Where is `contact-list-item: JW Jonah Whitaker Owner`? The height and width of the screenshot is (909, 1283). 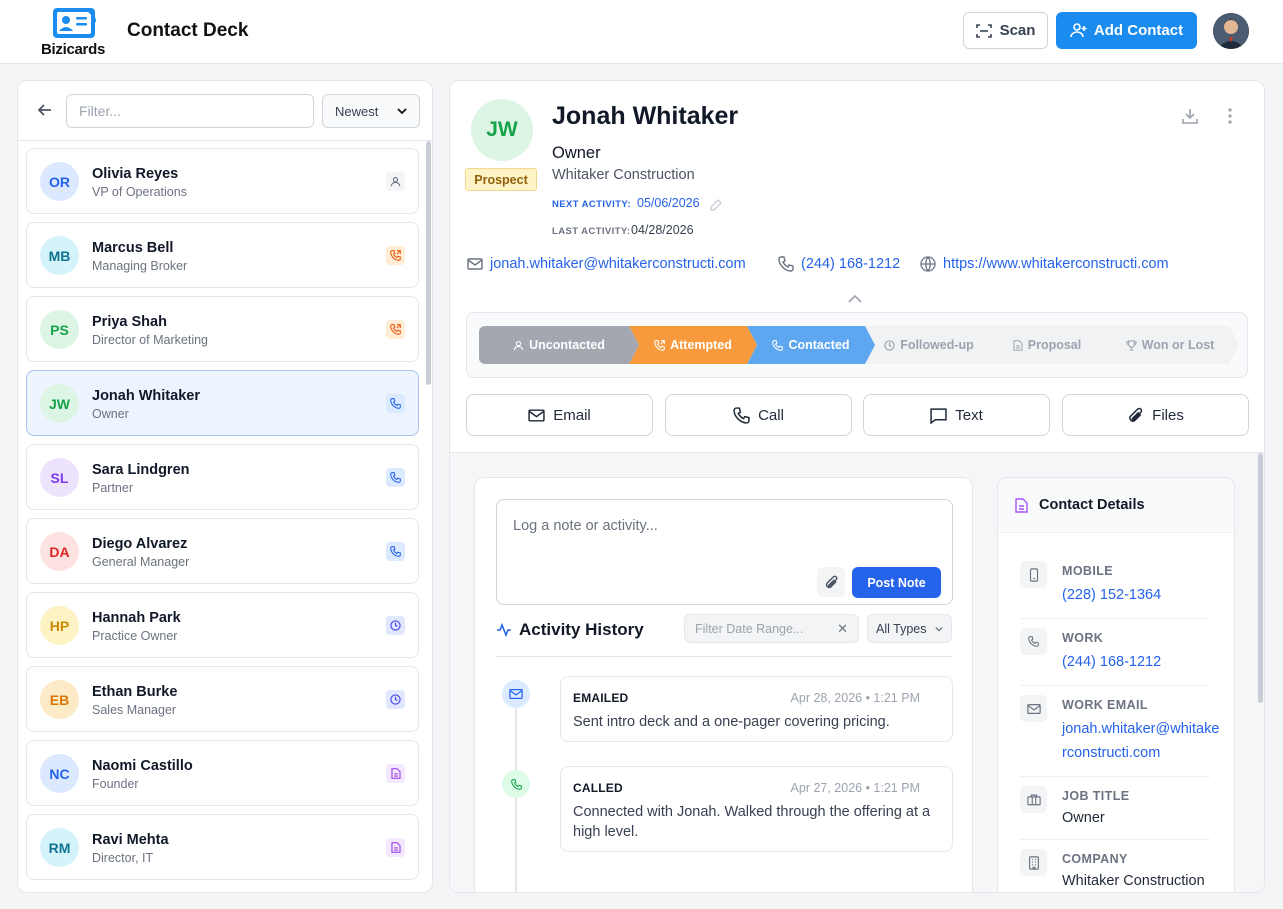 contact-list-item: JW Jonah Whitaker Owner is located at coordinates (222, 403).